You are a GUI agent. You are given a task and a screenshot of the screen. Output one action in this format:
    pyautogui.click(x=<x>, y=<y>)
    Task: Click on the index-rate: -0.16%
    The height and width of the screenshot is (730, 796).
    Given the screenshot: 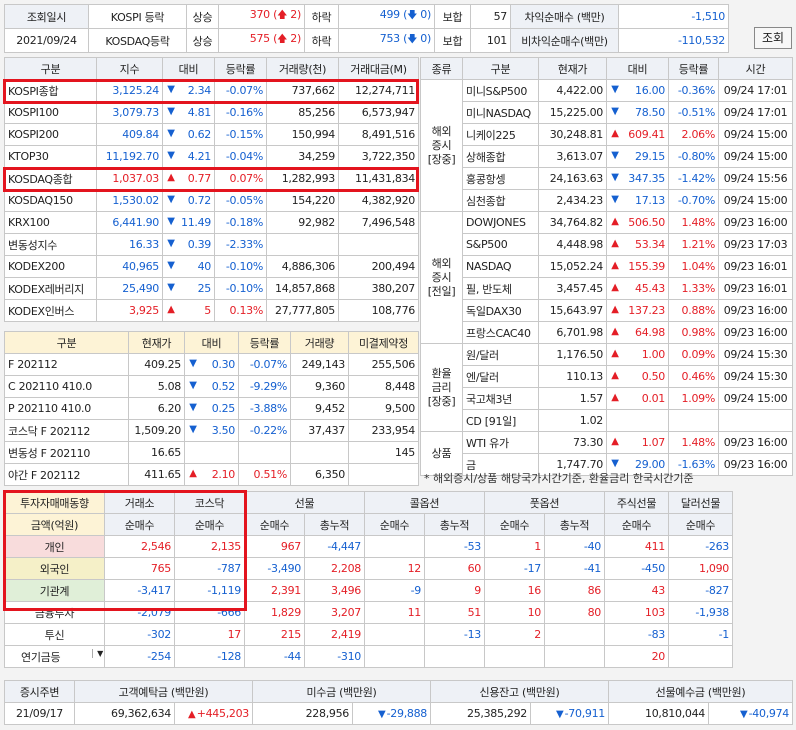 What is the action you would take?
    pyautogui.click(x=240, y=112)
    